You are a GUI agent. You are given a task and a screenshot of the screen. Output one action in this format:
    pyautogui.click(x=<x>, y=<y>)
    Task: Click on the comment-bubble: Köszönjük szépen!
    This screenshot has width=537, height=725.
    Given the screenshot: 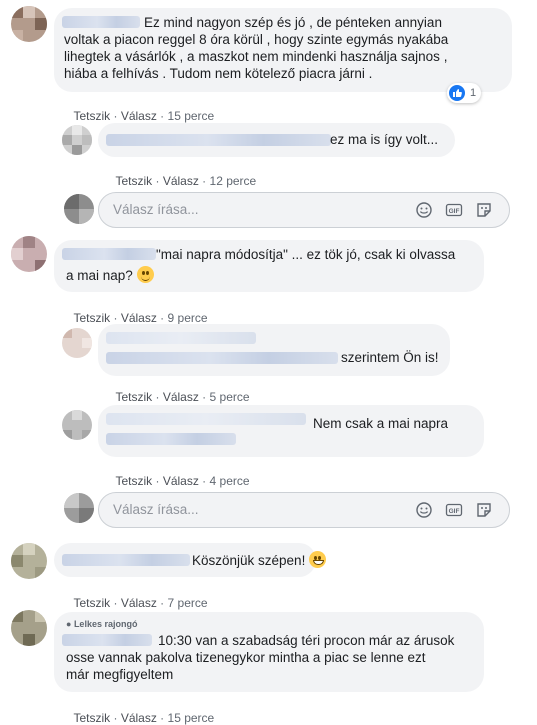 What is the action you would take?
    pyautogui.click(x=190, y=560)
    